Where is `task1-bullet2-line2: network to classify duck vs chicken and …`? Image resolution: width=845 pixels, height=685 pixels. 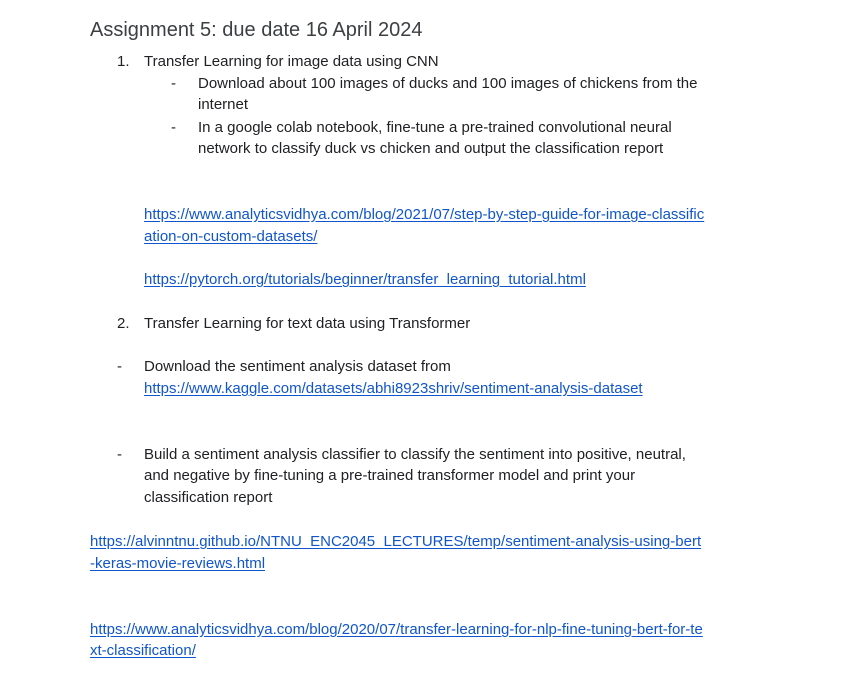
task1-bullet2-line2: network to classify duck vs chicken and … is located at coordinates (431, 148).